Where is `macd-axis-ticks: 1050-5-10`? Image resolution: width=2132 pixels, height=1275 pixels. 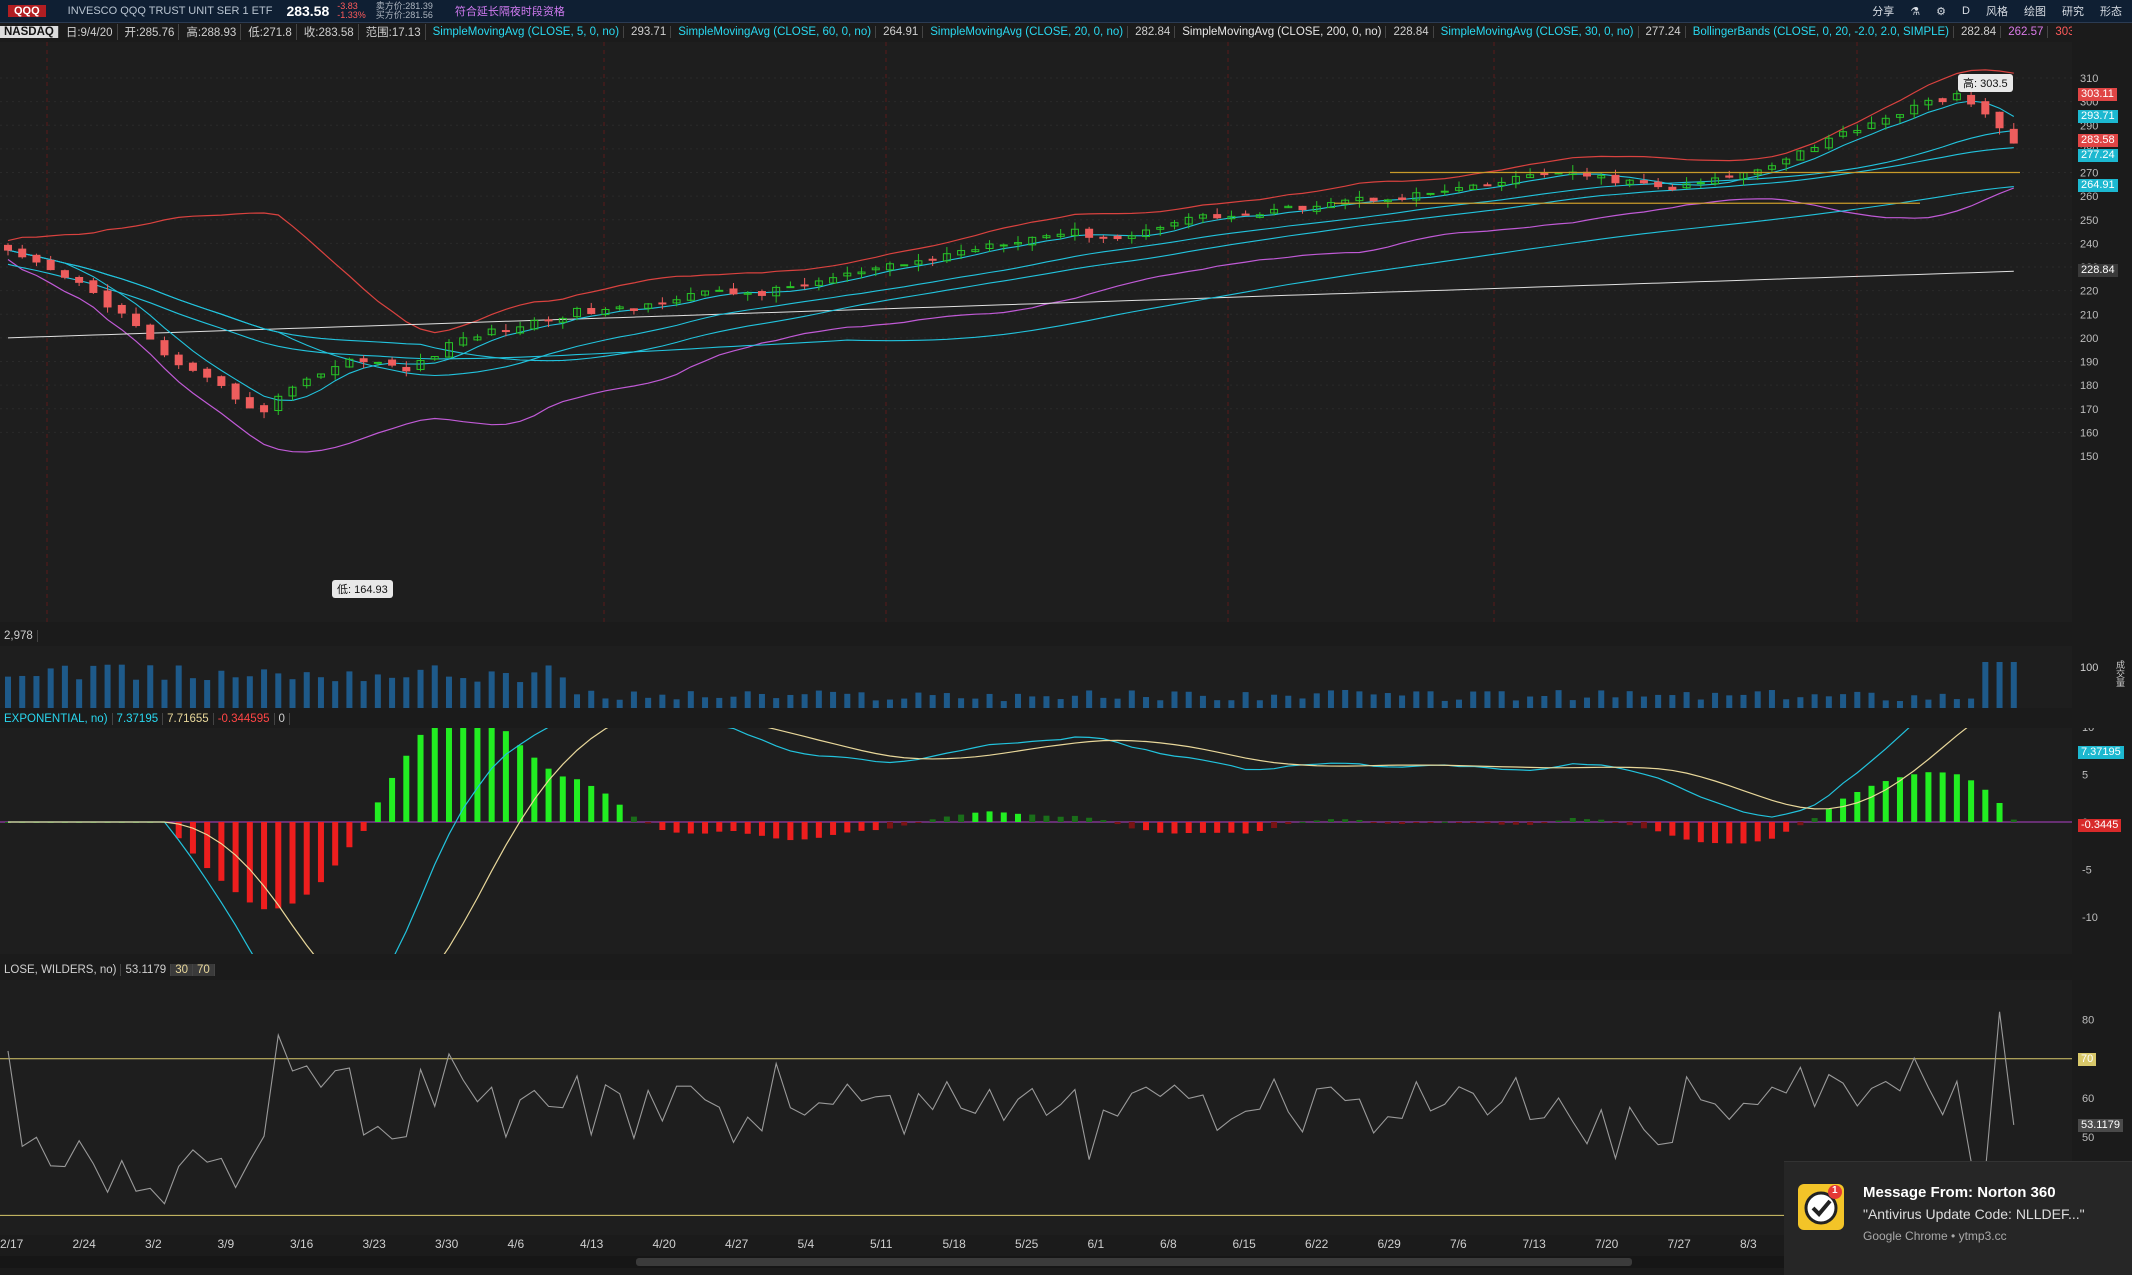 macd-axis-ticks: 1050-5-10 is located at coordinates (2090, 823).